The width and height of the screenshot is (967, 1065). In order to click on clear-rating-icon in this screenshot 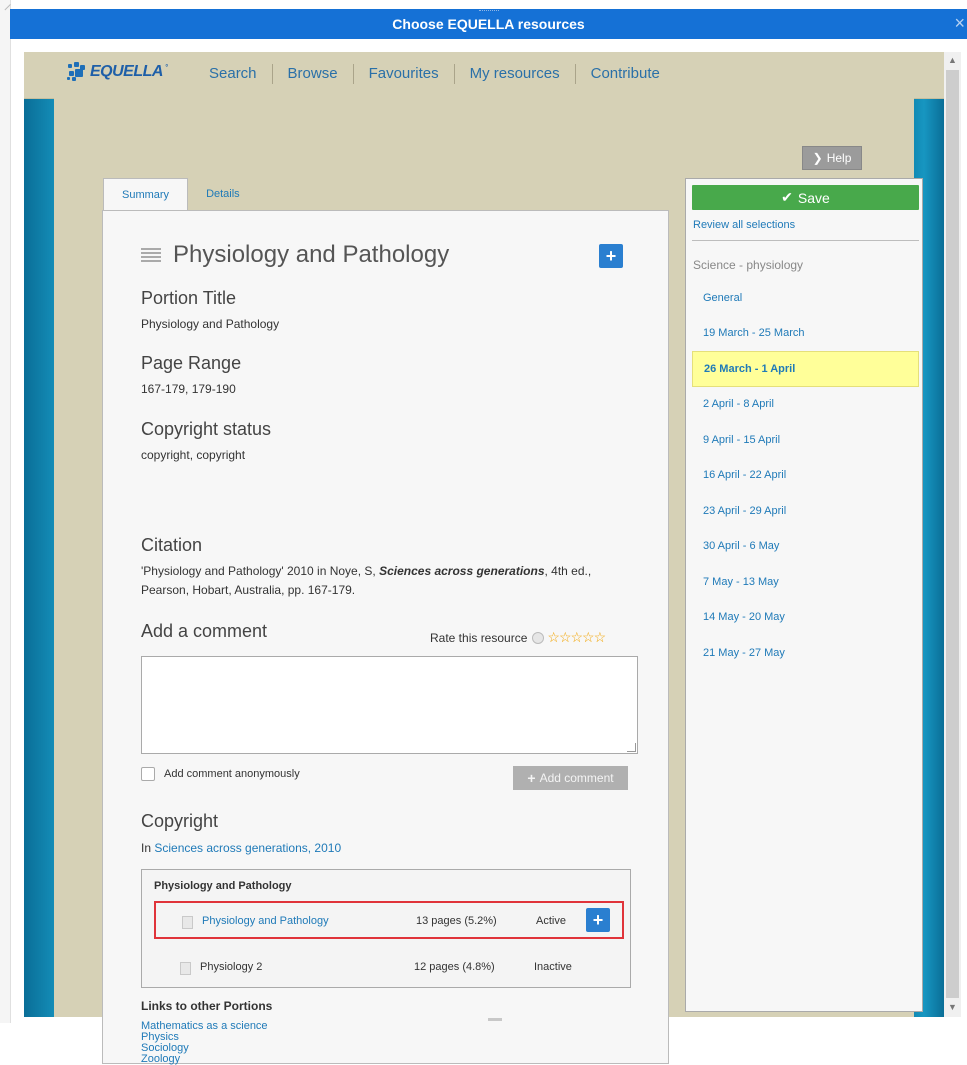, I will do `click(538, 637)`.